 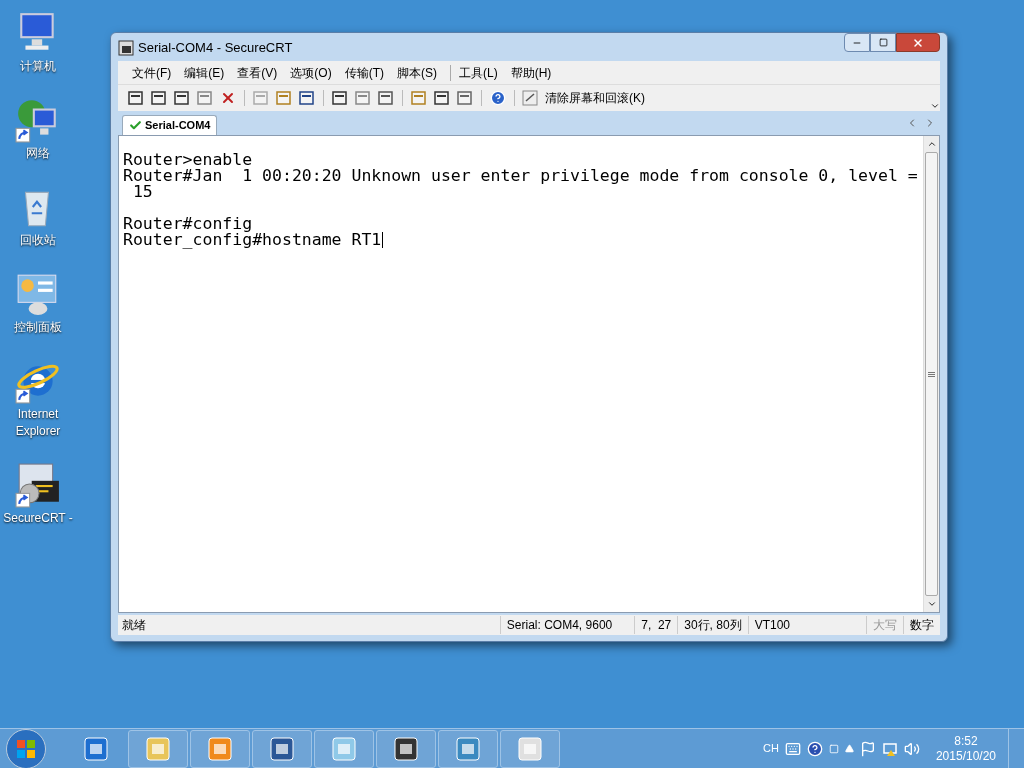 What do you see at coordinates (530, 98) in the screenshot?
I see `clear-screen-icon` at bounding box center [530, 98].